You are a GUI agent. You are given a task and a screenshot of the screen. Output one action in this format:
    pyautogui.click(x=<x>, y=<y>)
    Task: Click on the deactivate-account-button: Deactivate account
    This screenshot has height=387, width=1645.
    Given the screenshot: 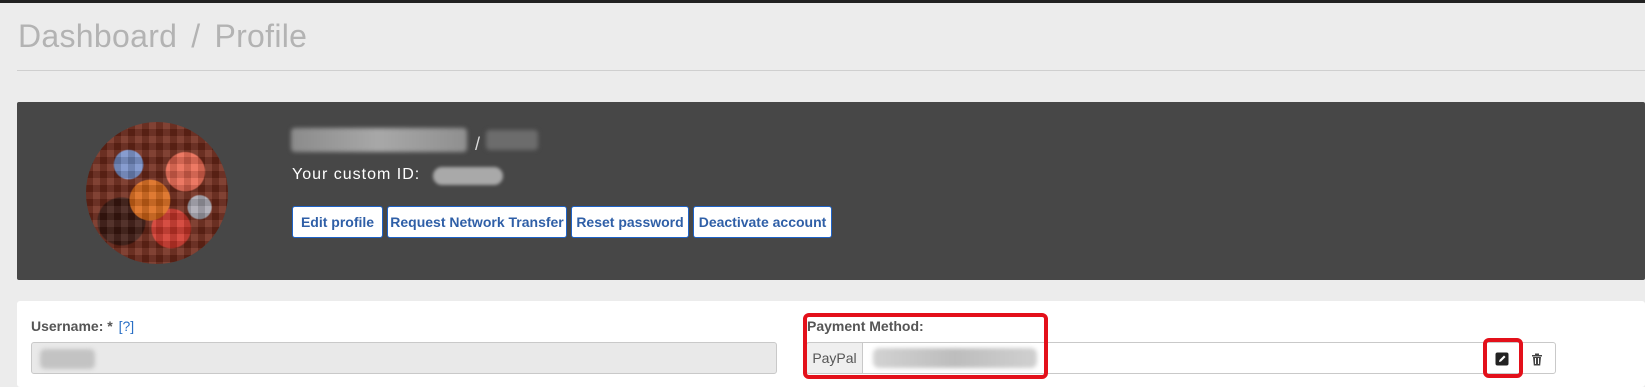 What is the action you would take?
    pyautogui.click(x=762, y=222)
    